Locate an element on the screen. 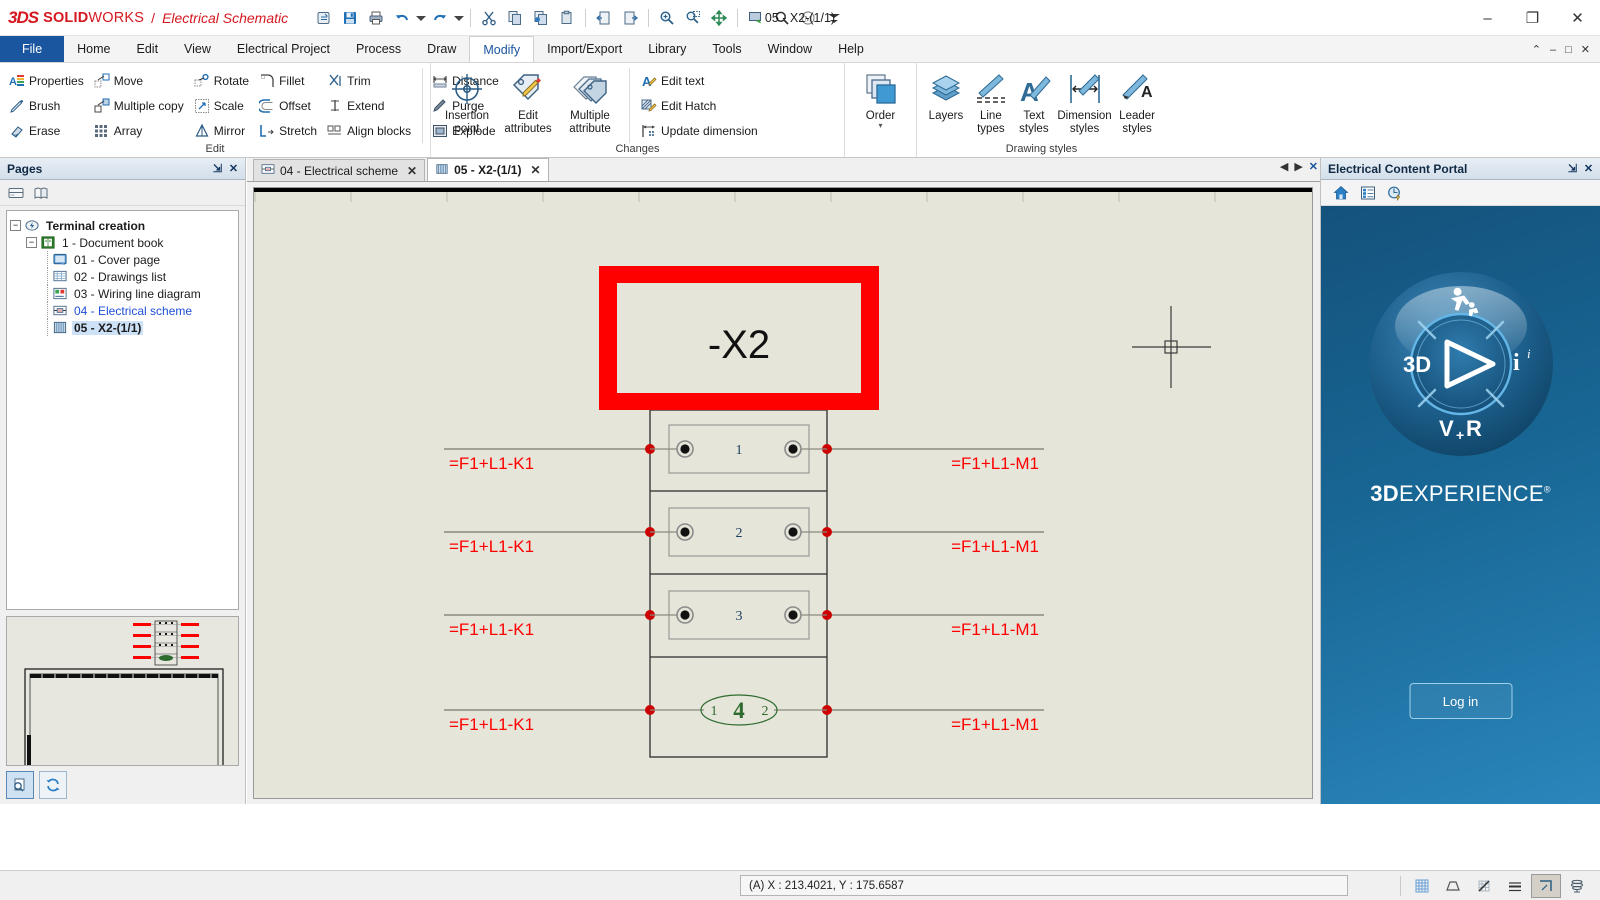 This screenshot has height=900, width=1600. offset-button: Offset is located at coordinates (290, 105).